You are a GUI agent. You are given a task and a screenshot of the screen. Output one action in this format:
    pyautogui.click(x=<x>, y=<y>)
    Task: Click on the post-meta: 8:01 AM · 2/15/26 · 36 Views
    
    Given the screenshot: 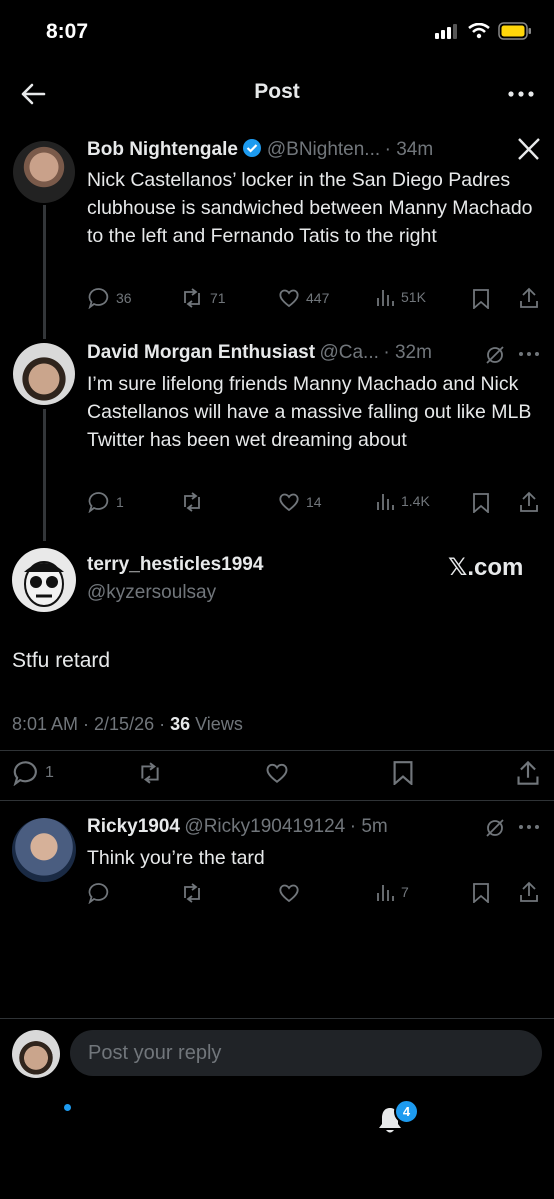 What is the action you would take?
    pyautogui.click(x=127, y=724)
    